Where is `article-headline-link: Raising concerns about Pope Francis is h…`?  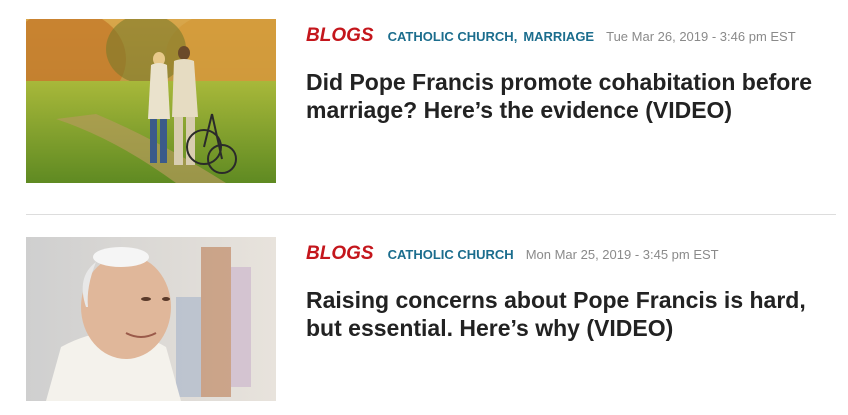
article-headline-link: Raising concerns about Pope Francis is h… is located at coordinates (566, 314).